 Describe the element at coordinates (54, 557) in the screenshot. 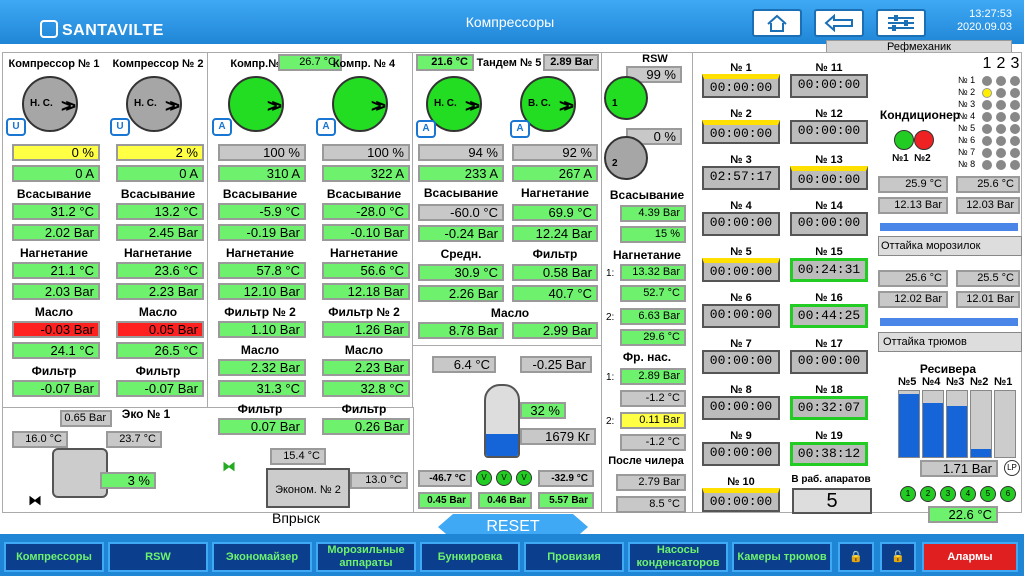

I see `nav-button: Компрессоры` at that location.